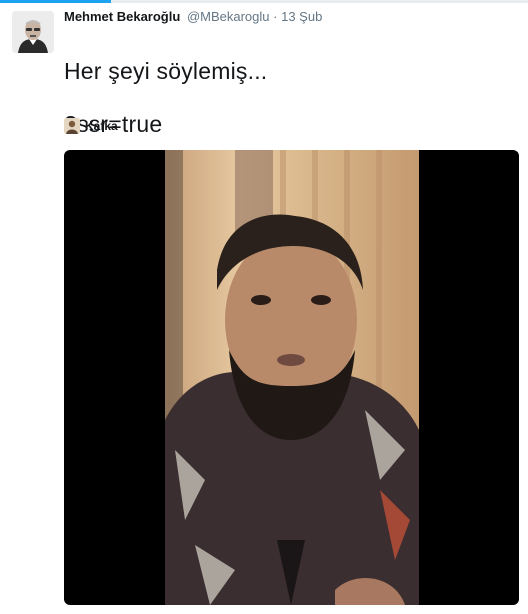 This screenshot has height=614, width=528. I want to click on author-name: Mehmet Bekaroğlu, so click(122, 16).